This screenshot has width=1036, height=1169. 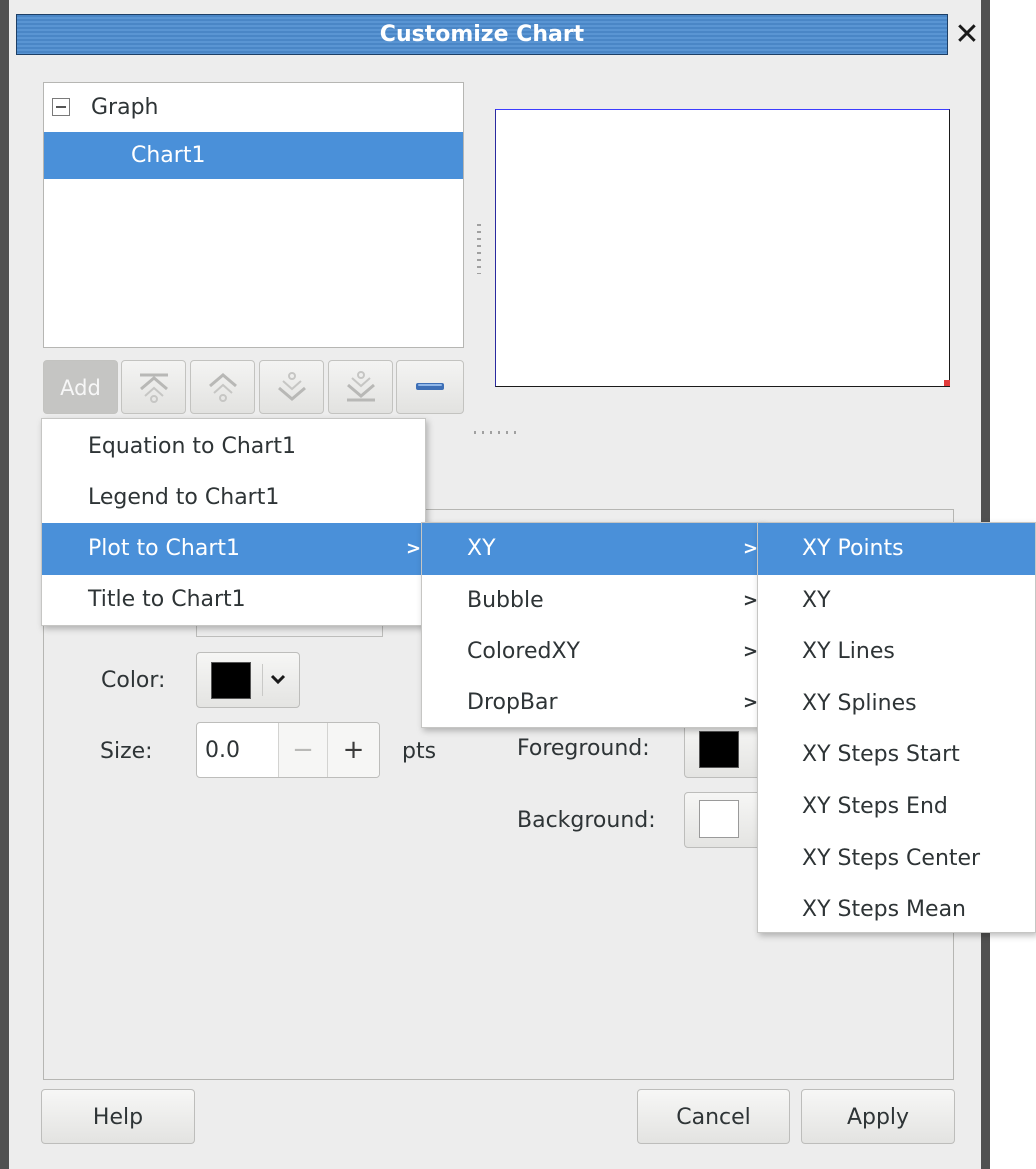 What do you see at coordinates (896, 704) in the screenshot?
I see `menu-item-xy-splines: XY Splines` at bounding box center [896, 704].